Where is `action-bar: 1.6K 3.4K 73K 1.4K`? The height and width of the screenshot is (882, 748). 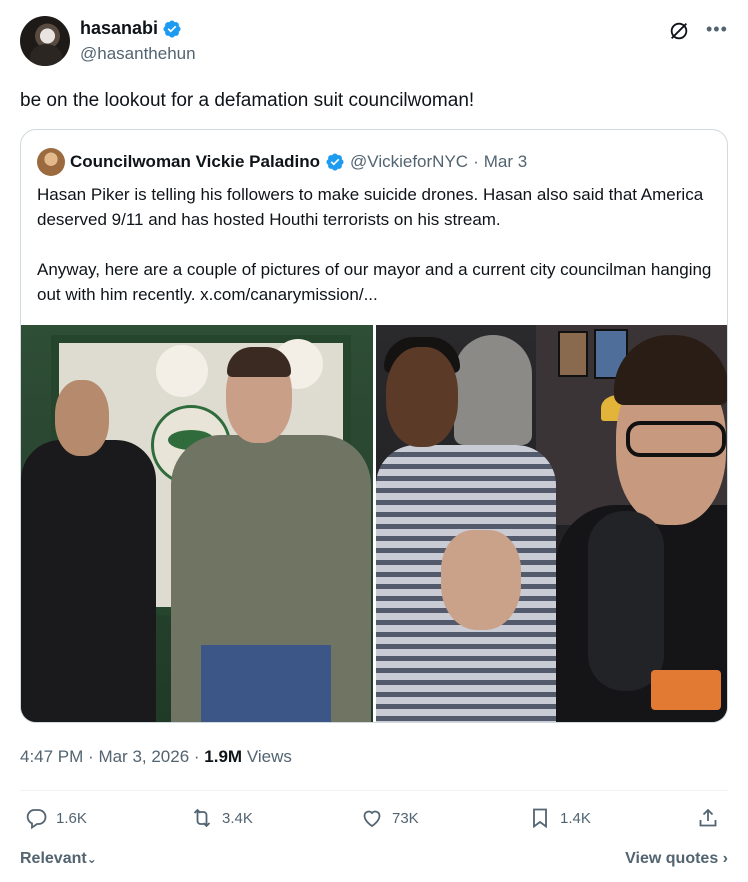
action-bar: 1.6K 3.4K 73K 1.4K is located at coordinates (374, 822).